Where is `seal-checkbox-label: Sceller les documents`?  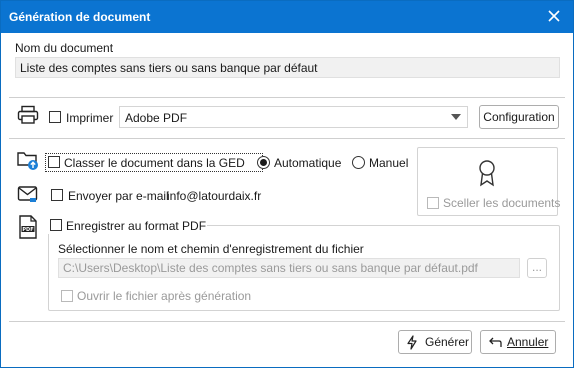
seal-checkbox-label: Sceller les documents is located at coordinates (502, 203).